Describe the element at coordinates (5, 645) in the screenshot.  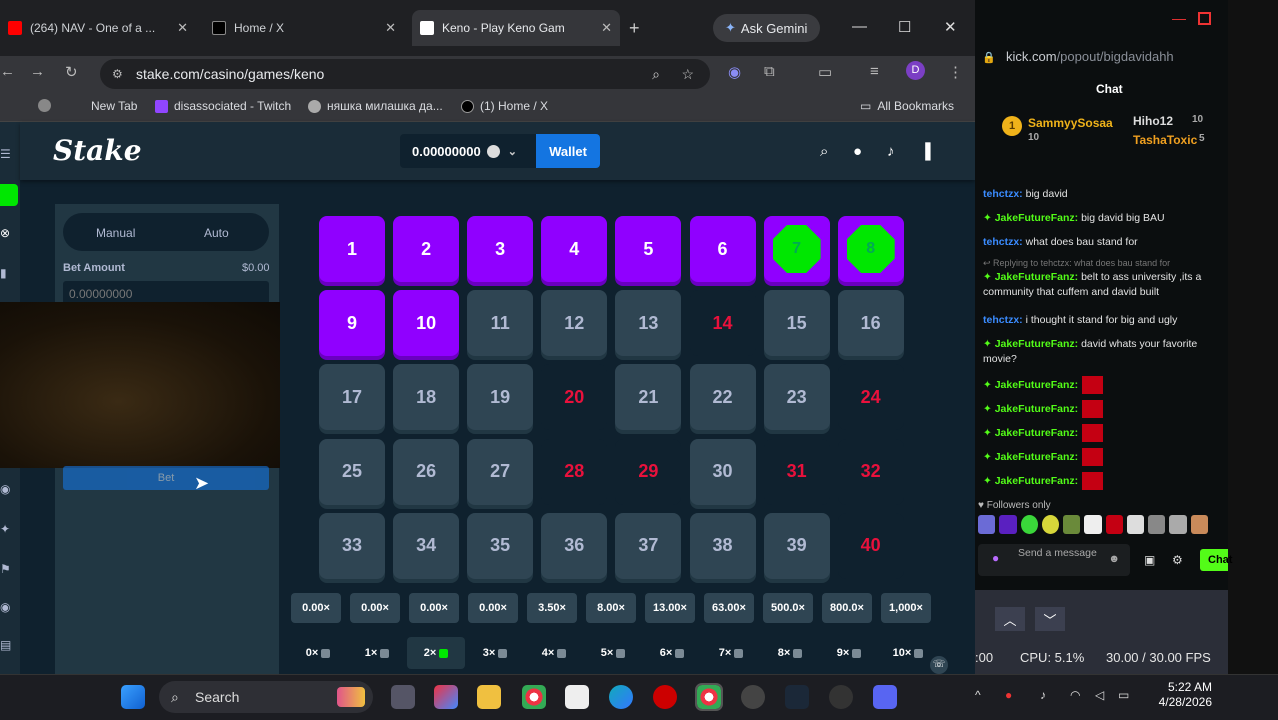
I see `blog-icon: ▤` at that location.